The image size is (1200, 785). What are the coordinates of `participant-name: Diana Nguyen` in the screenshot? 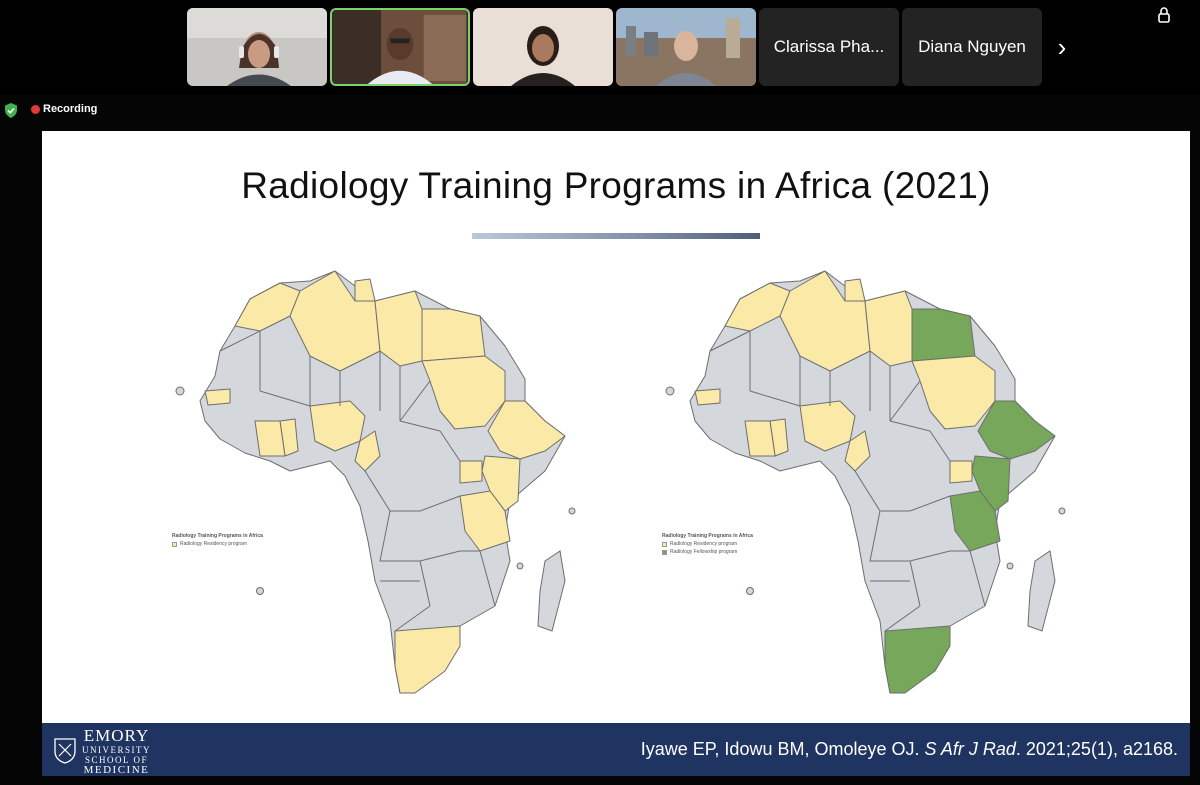 It's located at (972, 46).